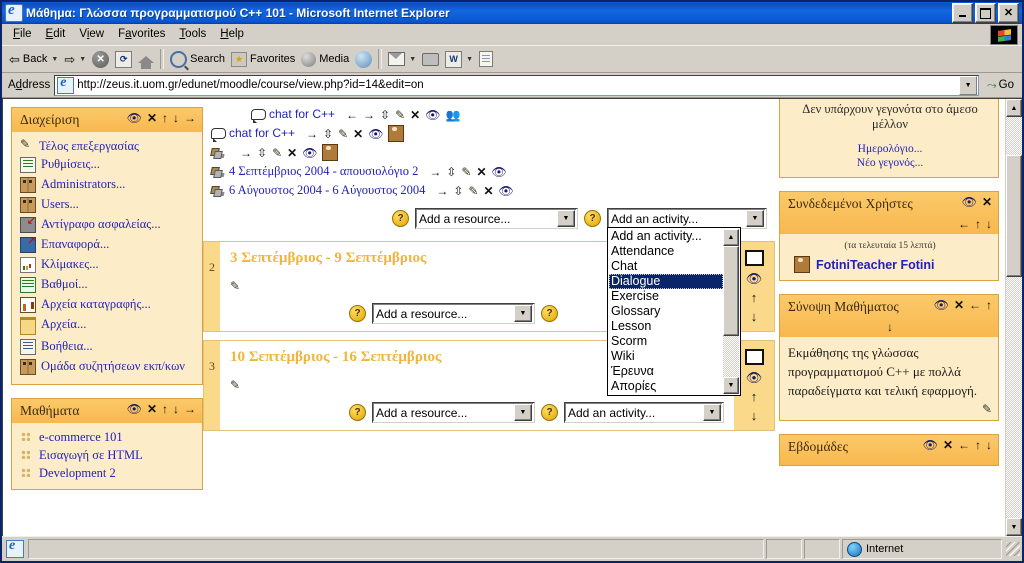 The height and width of the screenshot is (563, 1024). What do you see at coordinates (82, 59) in the screenshot?
I see `forward-dropdown-icon: ▼` at bounding box center [82, 59].